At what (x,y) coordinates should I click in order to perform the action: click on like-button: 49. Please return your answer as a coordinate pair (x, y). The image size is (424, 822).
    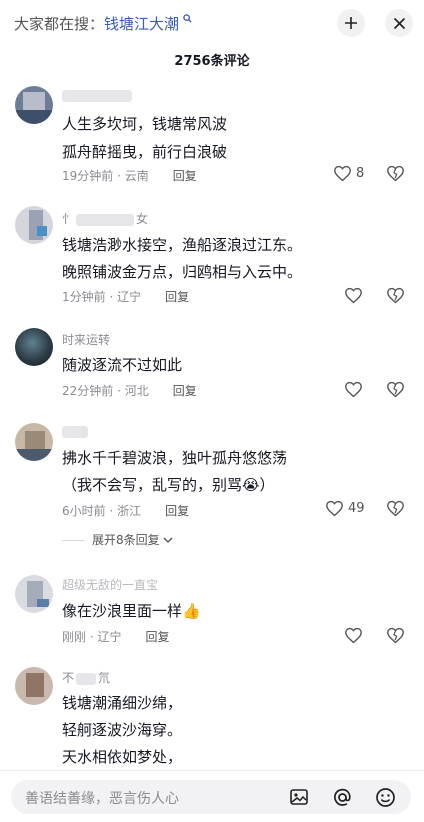
    Looking at the image, I should click on (345, 508).